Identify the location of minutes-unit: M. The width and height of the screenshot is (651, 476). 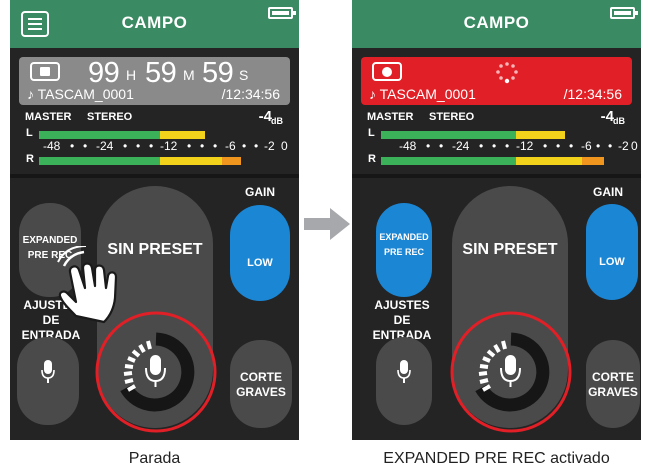
(189, 75).